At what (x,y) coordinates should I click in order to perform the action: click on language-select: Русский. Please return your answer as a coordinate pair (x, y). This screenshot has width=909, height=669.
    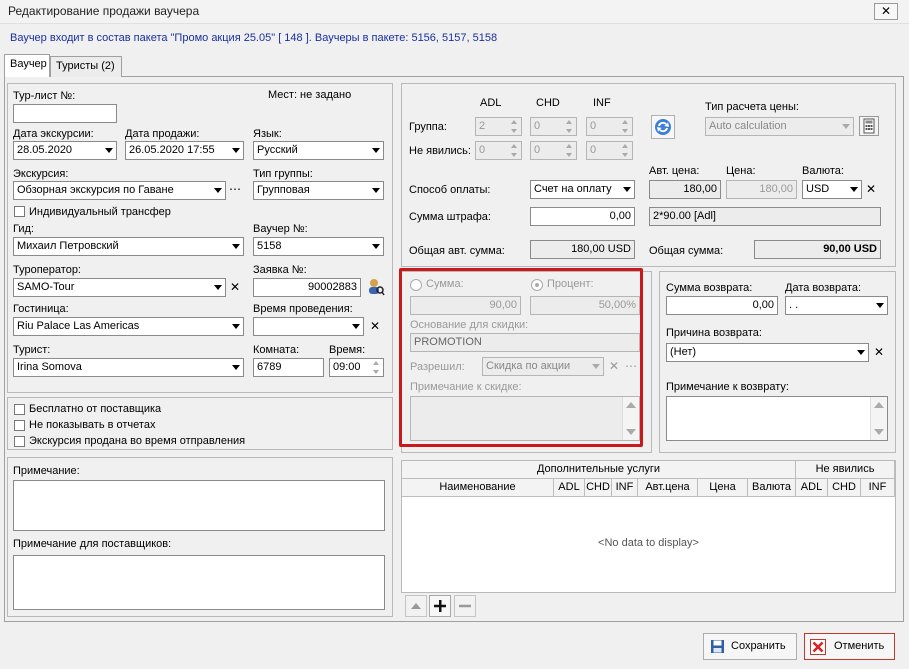
    Looking at the image, I should click on (318, 150).